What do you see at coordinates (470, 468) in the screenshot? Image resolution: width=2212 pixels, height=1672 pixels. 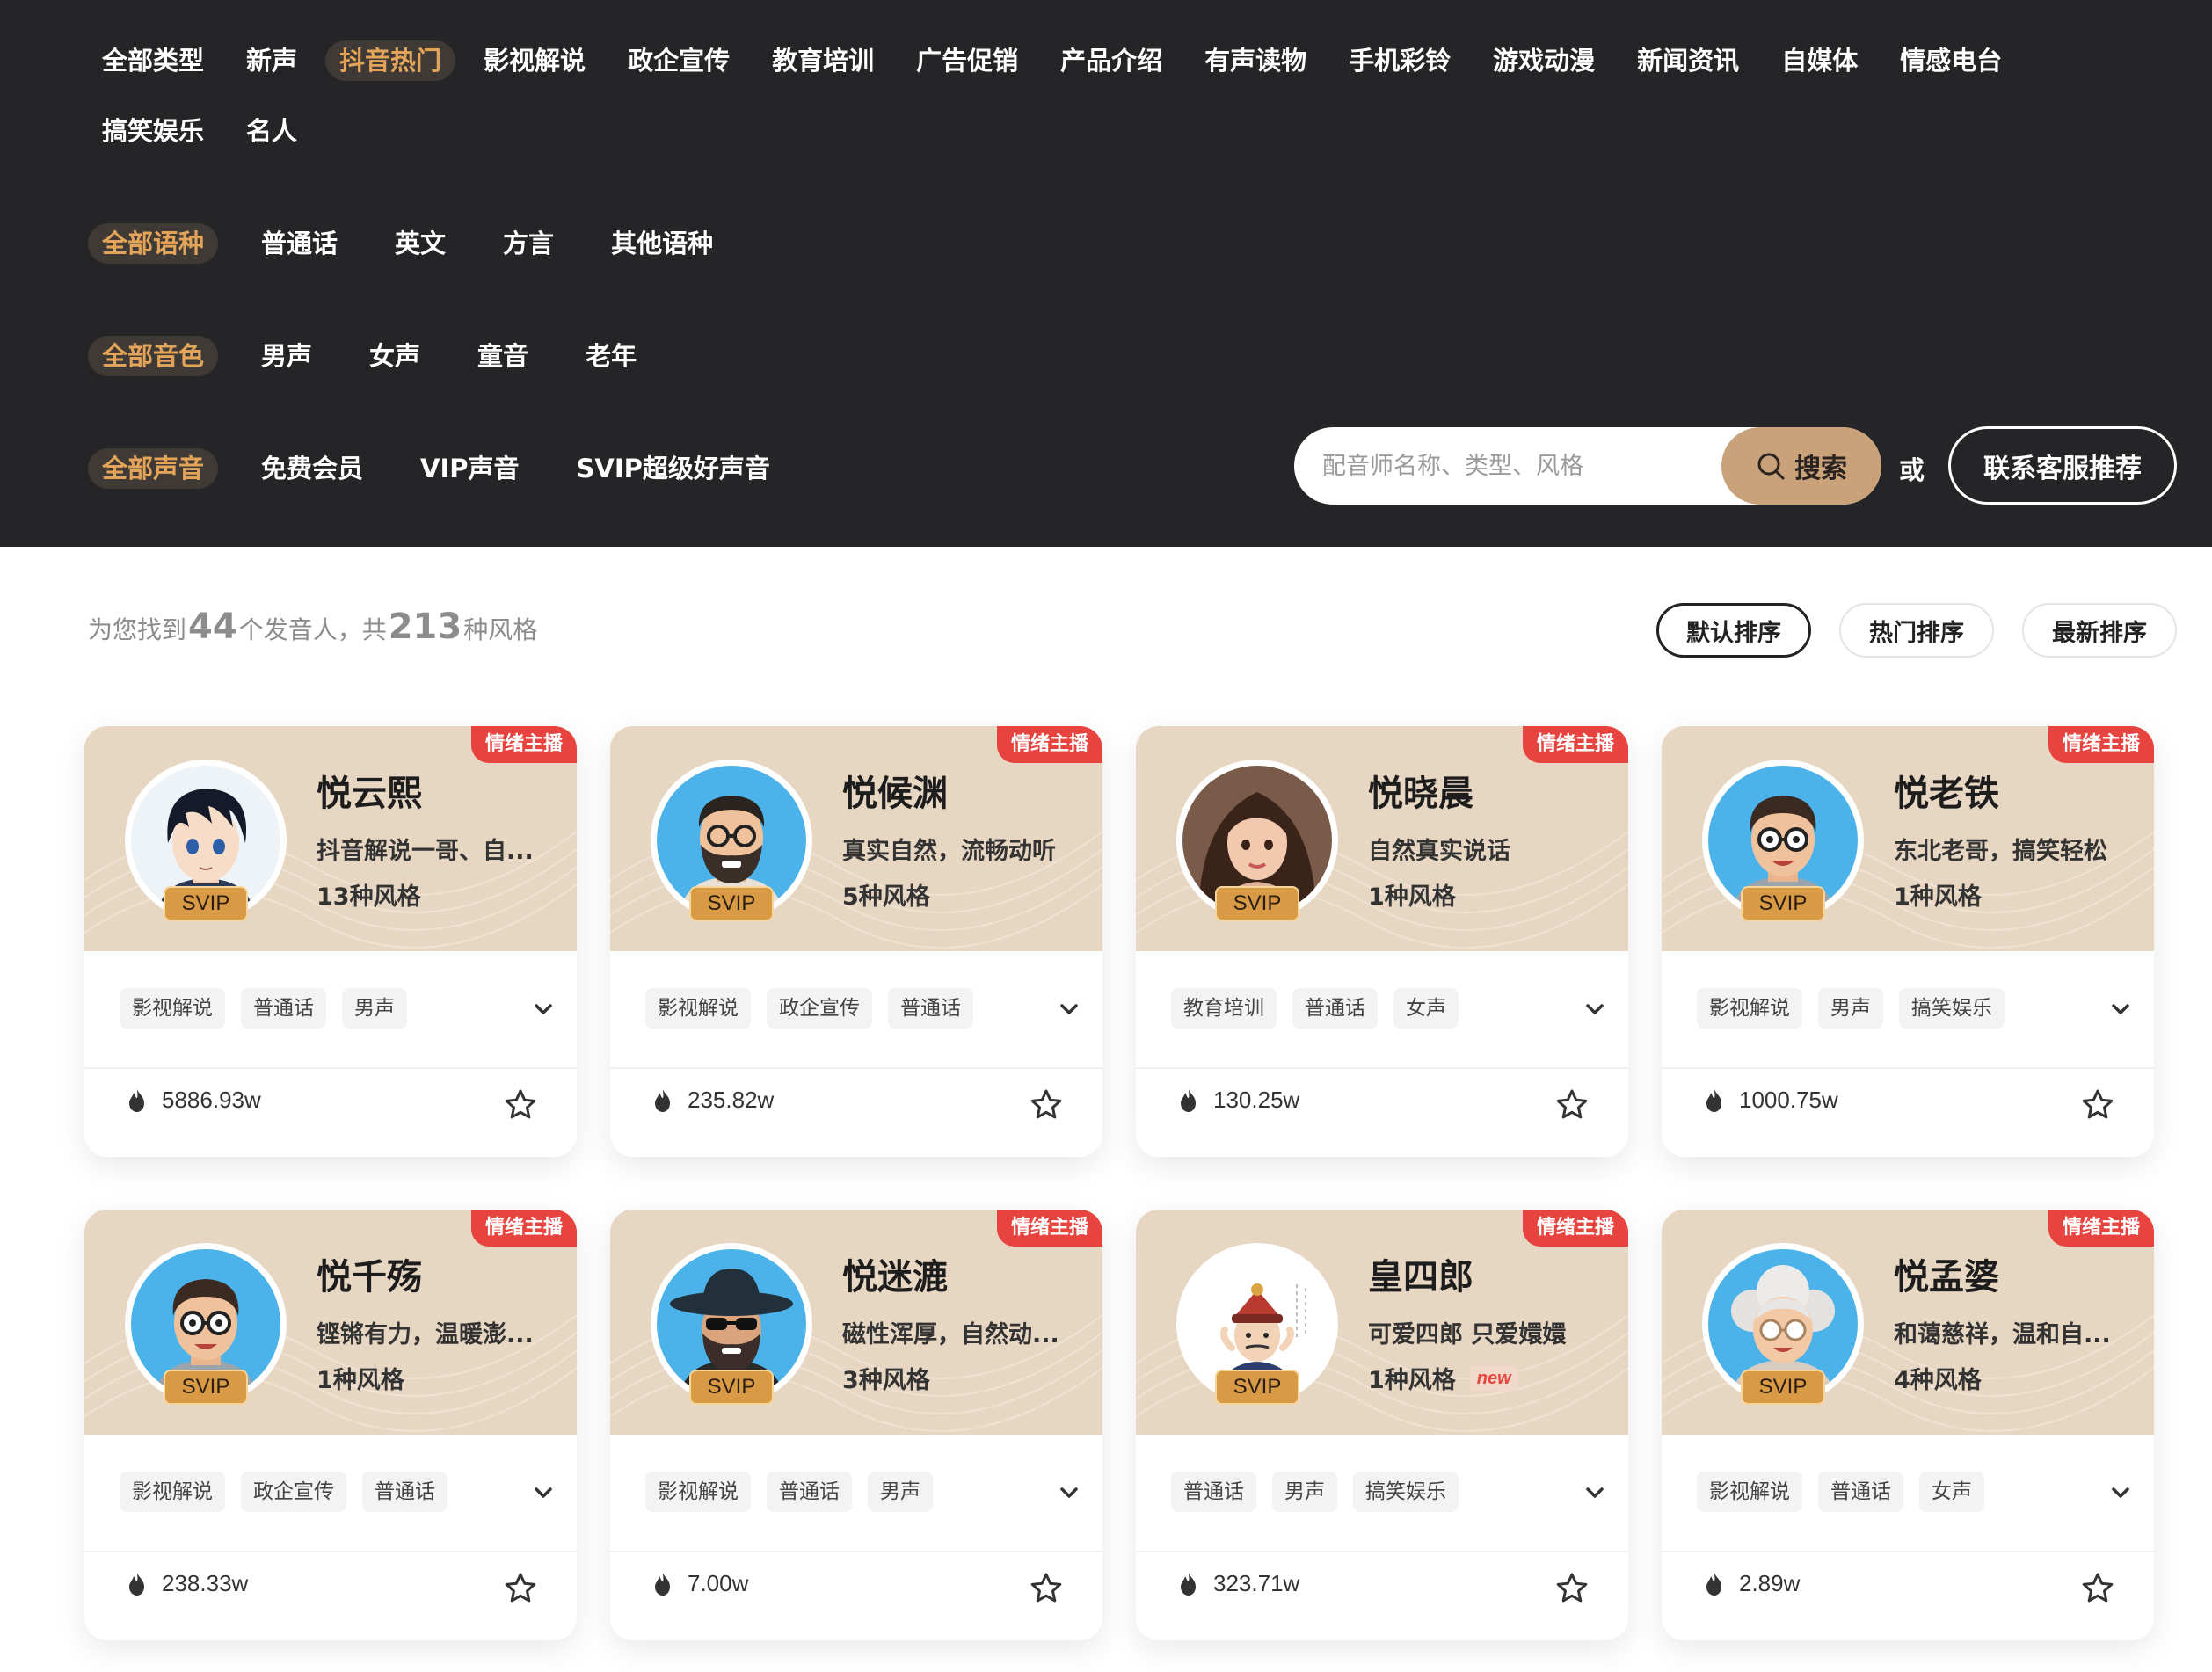 I see `voice-filter-2: VIP声音` at bounding box center [470, 468].